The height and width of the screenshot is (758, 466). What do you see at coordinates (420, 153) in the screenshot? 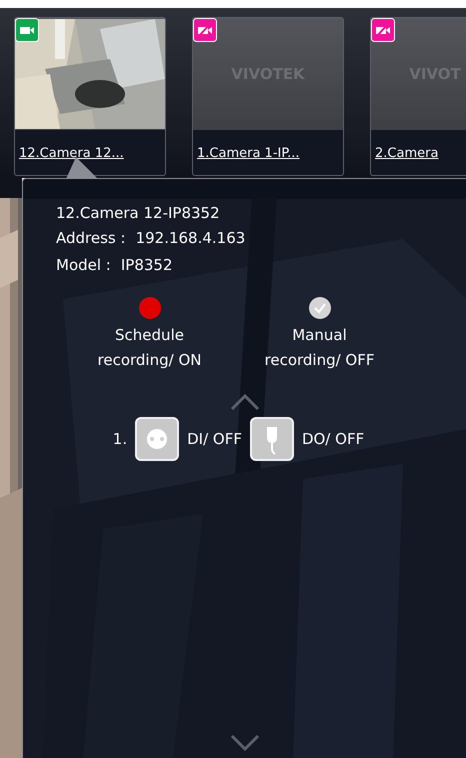
I see `camera-name-link: 2.Camera` at bounding box center [420, 153].